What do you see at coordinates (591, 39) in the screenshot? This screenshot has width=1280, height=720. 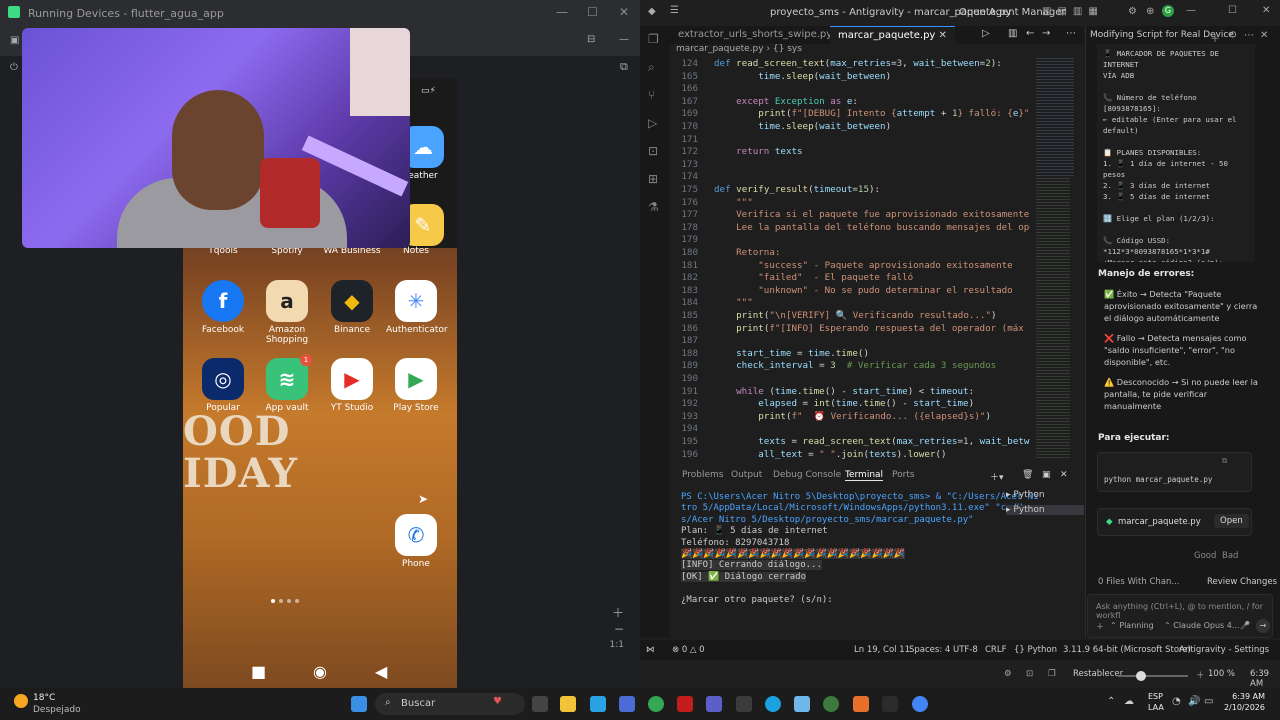 I see `layout-icon: ⊟` at bounding box center [591, 39].